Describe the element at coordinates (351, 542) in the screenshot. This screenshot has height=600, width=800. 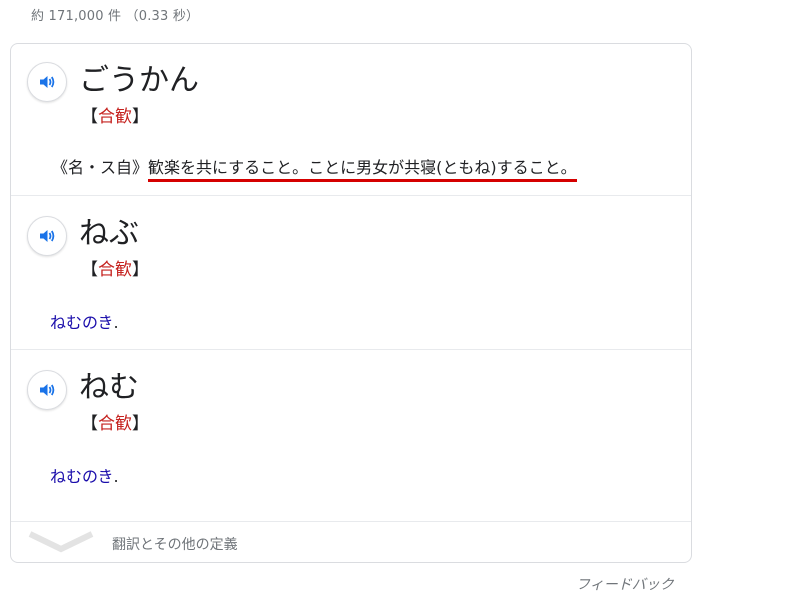
I see `more-definitions-button: 翻訳とその他の定義` at that location.